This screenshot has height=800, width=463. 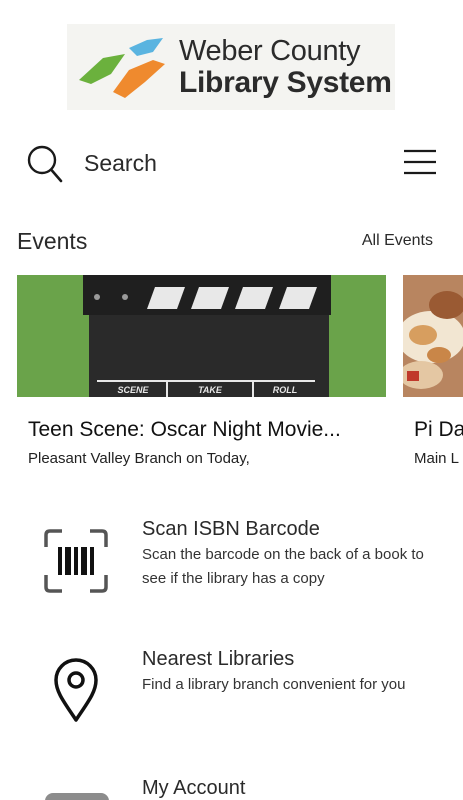 What do you see at coordinates (270, 51) in the screenshot?
I see `logo-line-1: Weber County` at bounding box center [270, 51].